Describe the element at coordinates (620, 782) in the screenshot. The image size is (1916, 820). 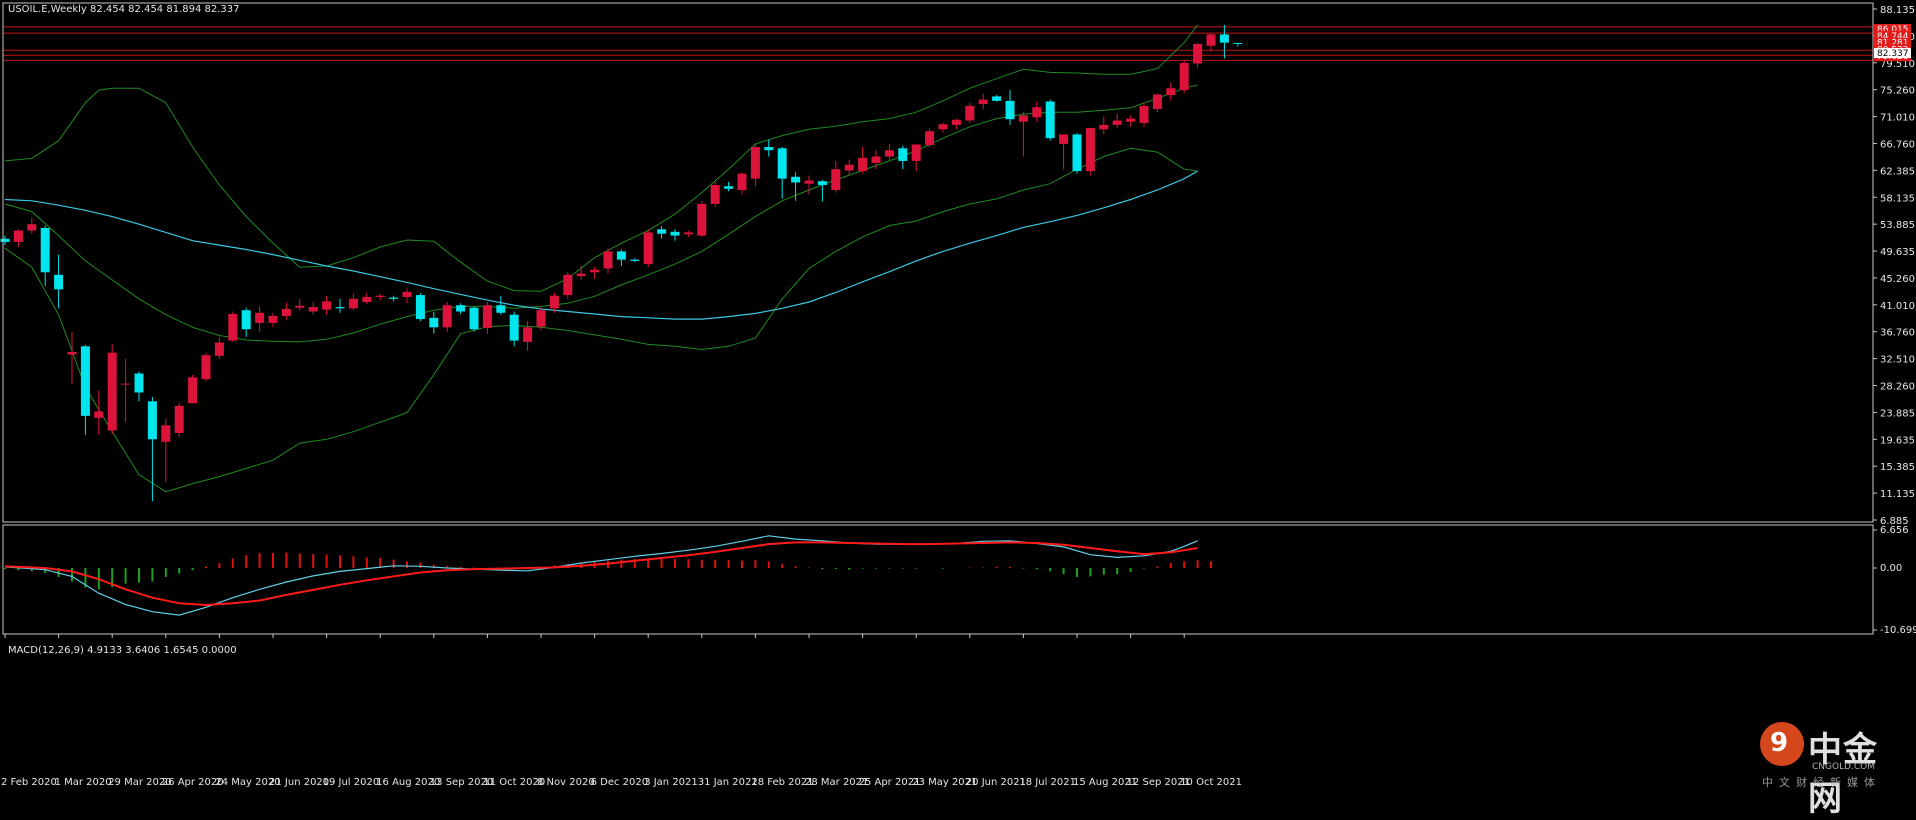
I see `time-tick-label: 6 Dec 2020` at that location.